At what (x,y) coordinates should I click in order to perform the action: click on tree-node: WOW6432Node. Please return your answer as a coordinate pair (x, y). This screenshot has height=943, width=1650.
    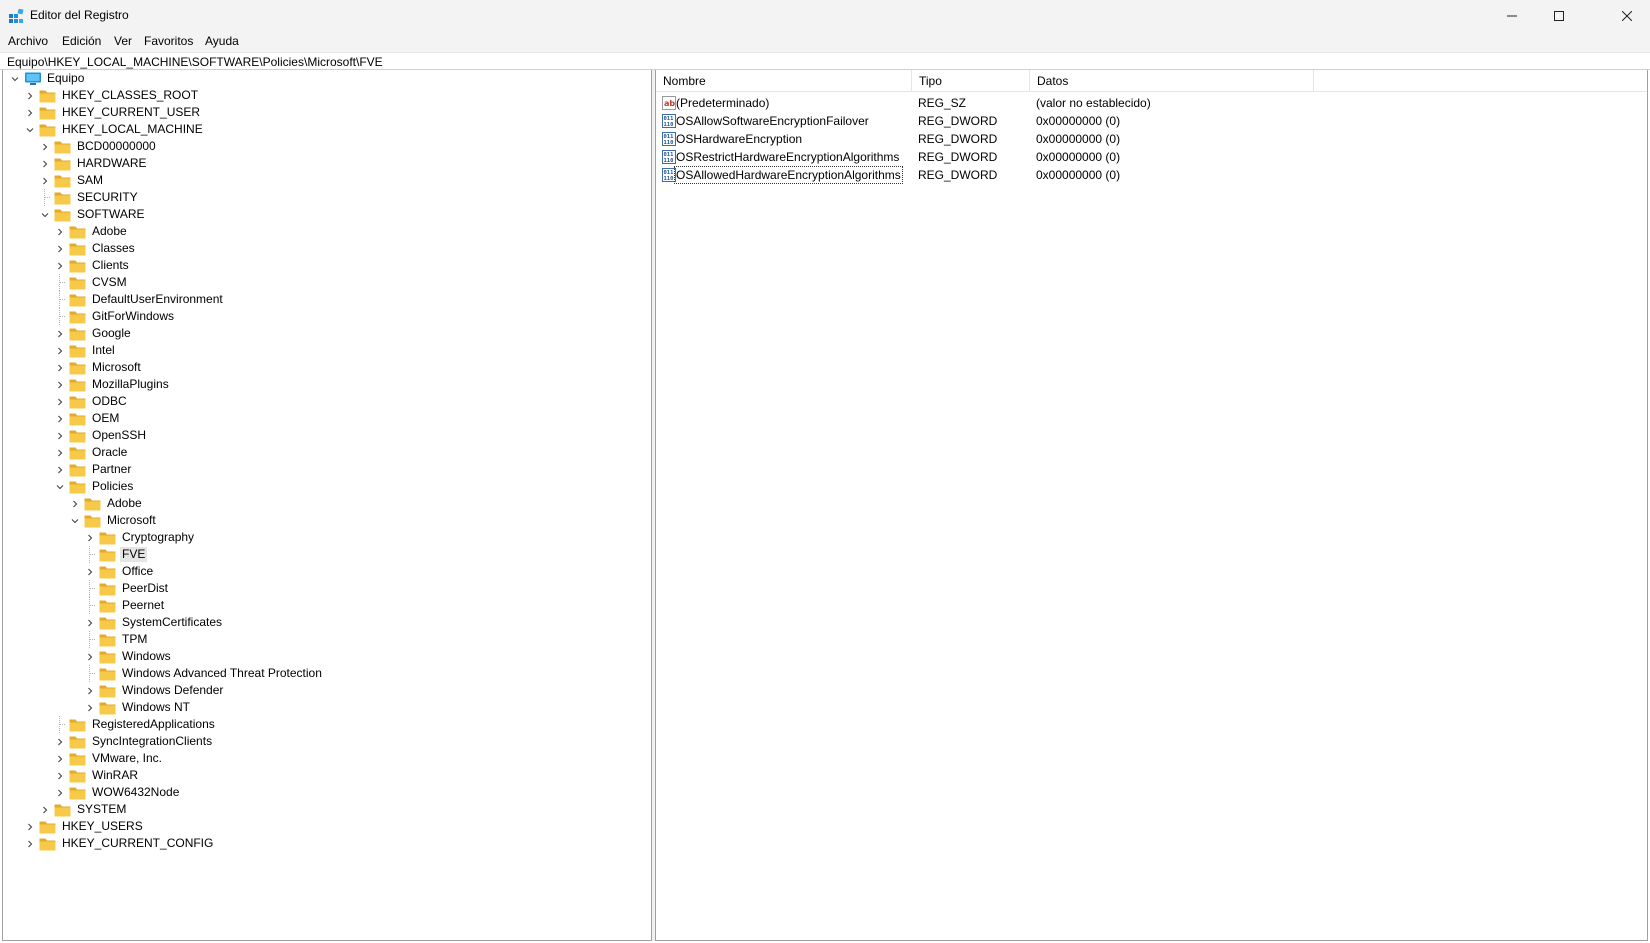
    Looking at the image, I should click on (117, 792).